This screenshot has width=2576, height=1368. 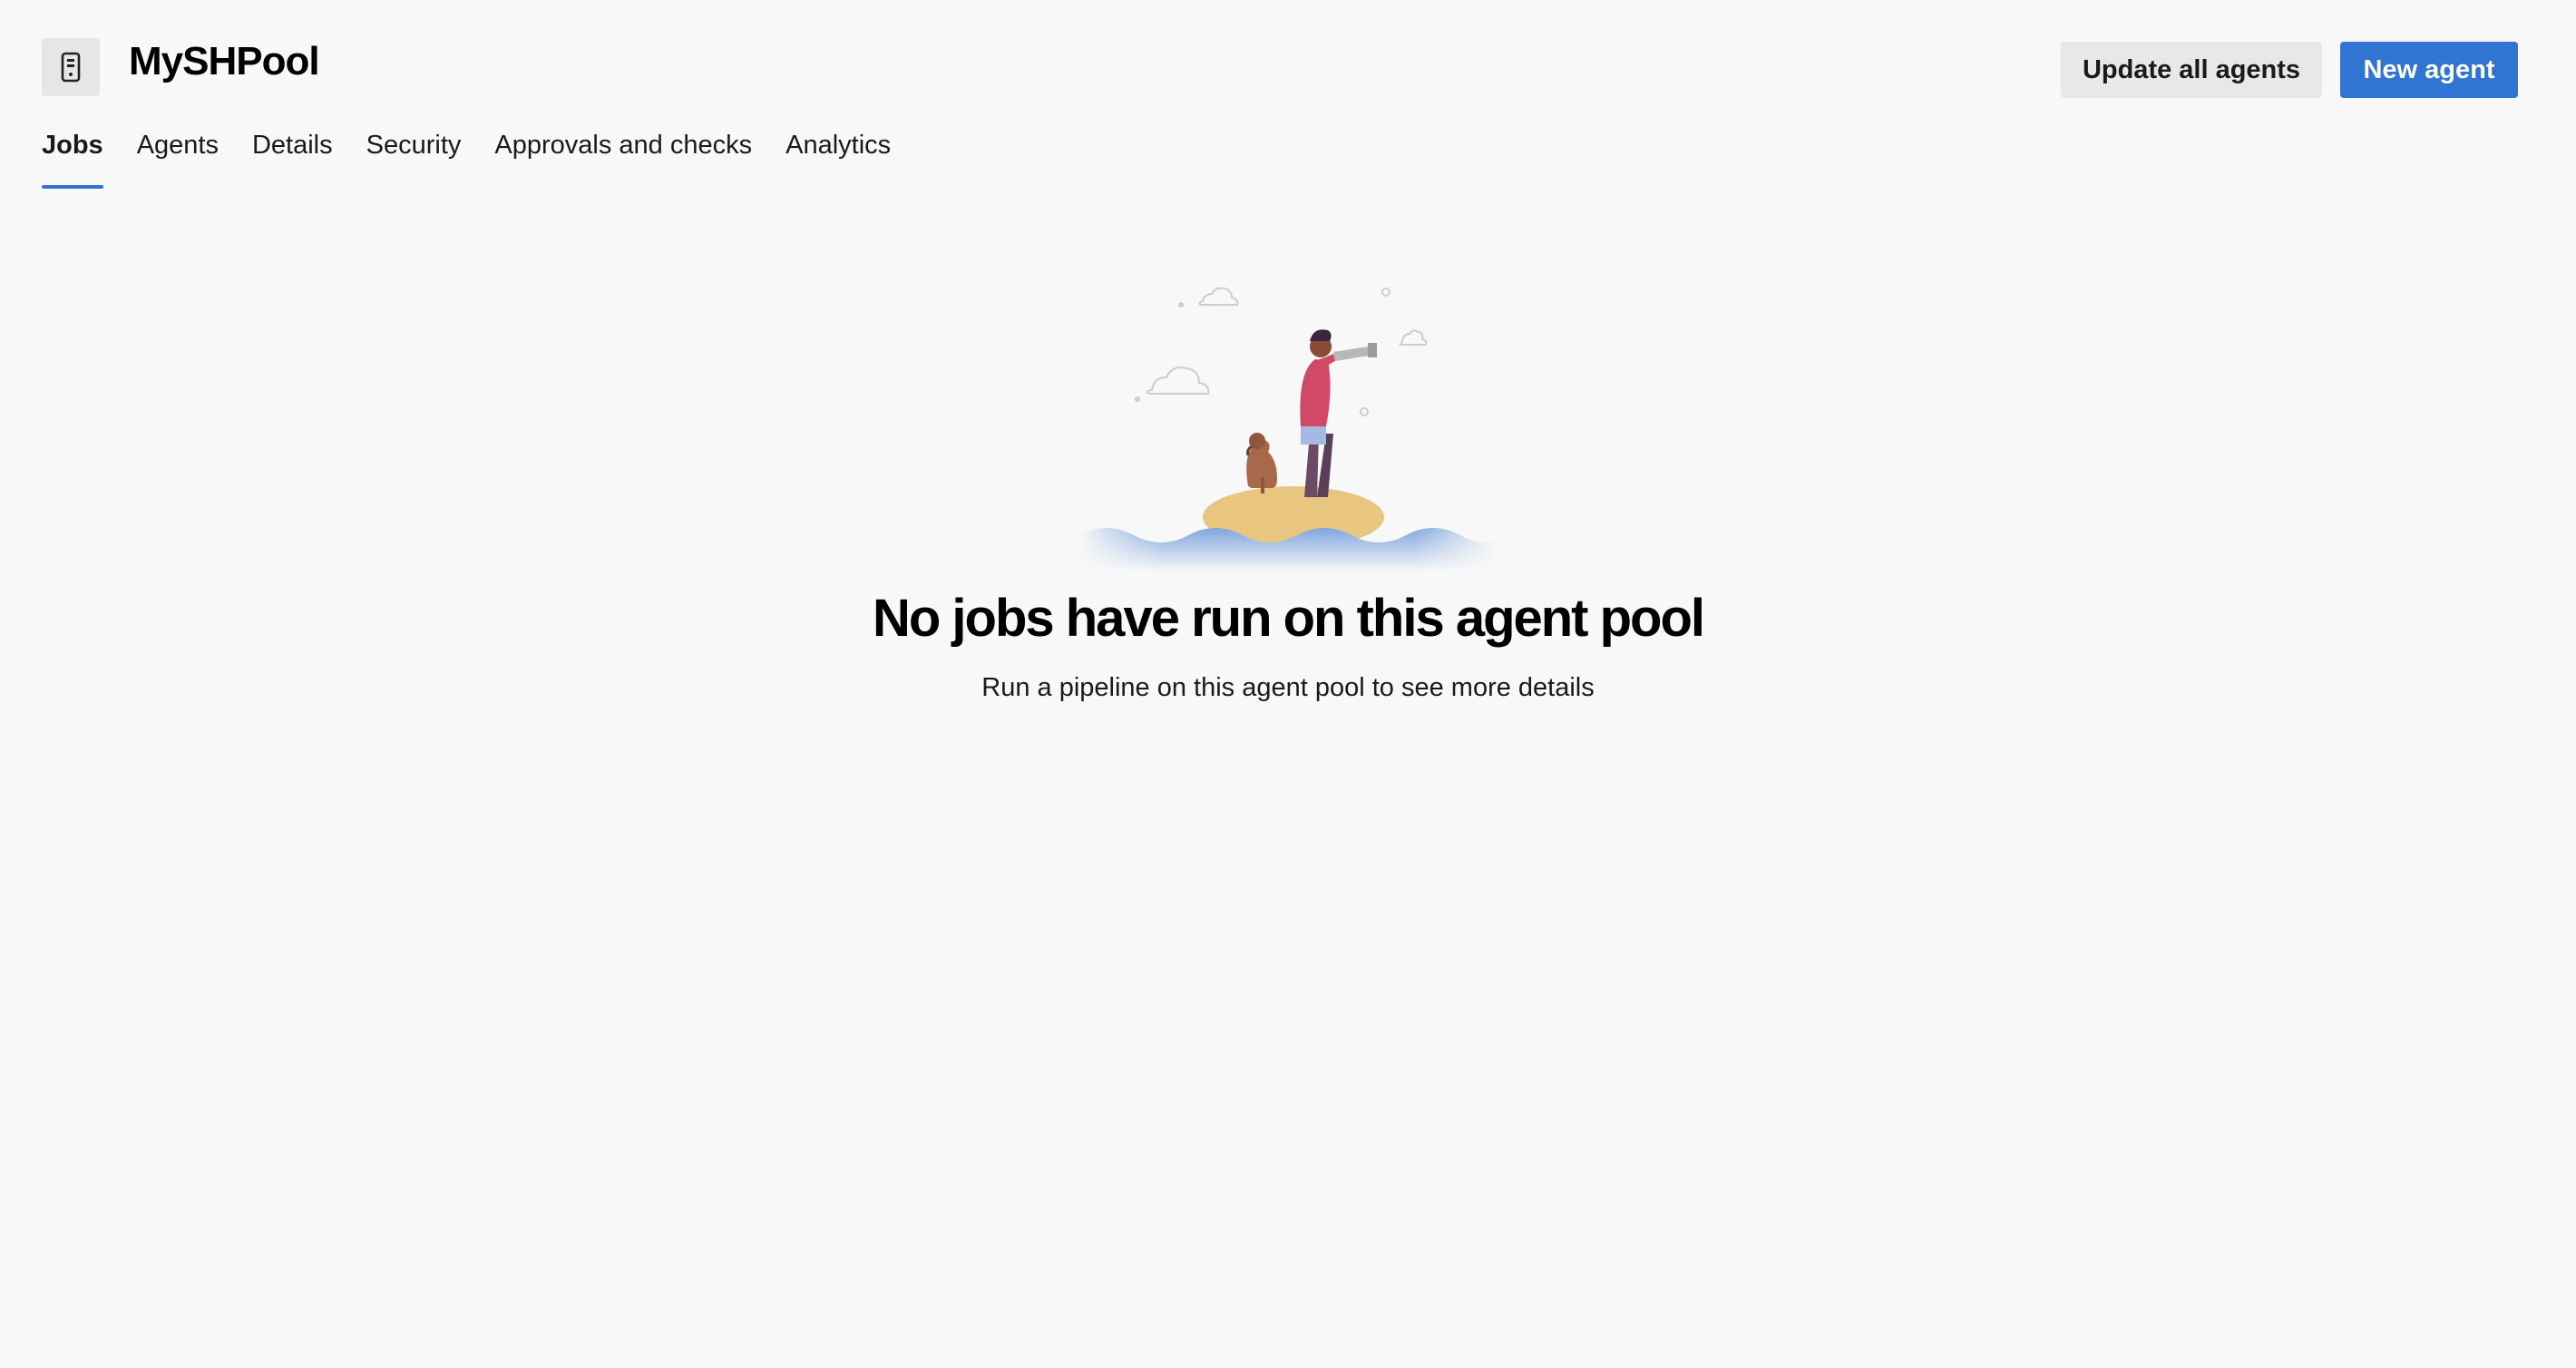 I want to click on tab-agents: Agents, so click(x=178, y=156).